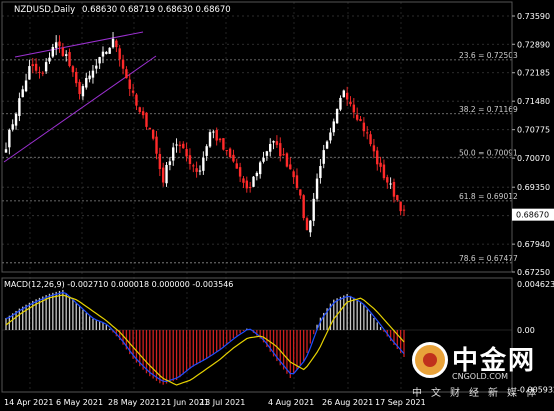  I want to click on price-tick-label: 0.69350, so click(533, 187).